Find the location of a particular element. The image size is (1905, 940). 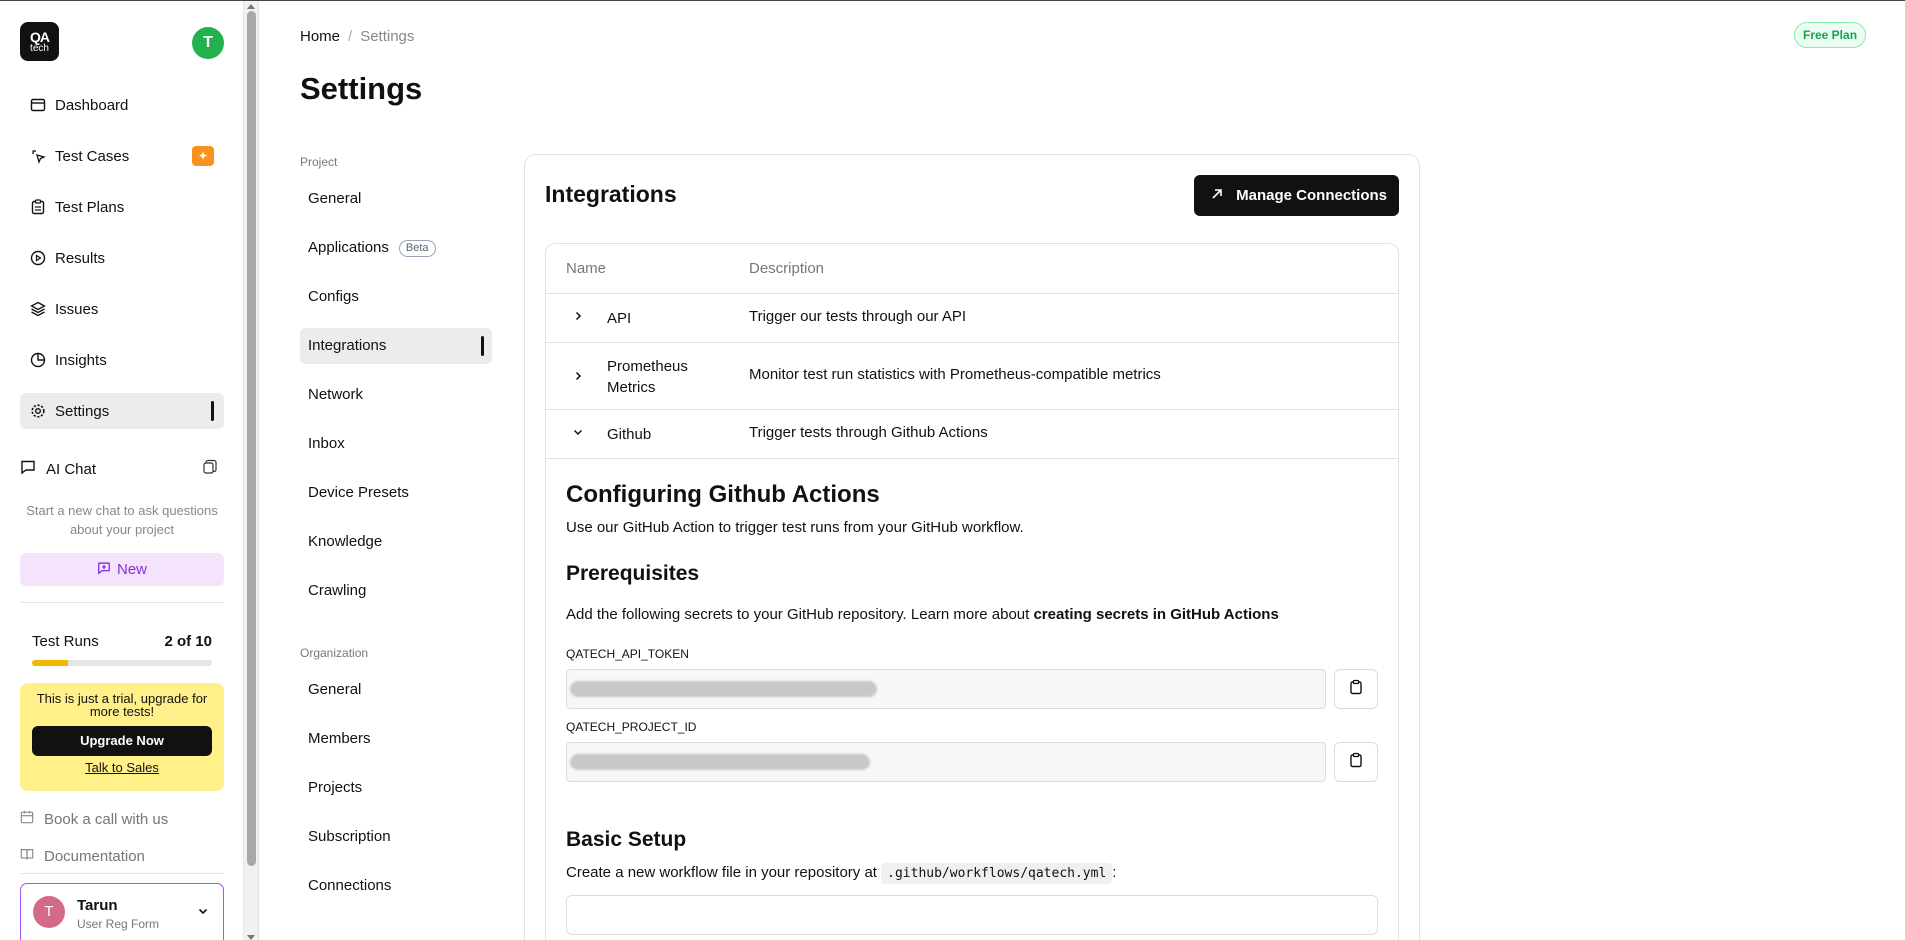

integration-name: Github is located at coordinates (629, 434).